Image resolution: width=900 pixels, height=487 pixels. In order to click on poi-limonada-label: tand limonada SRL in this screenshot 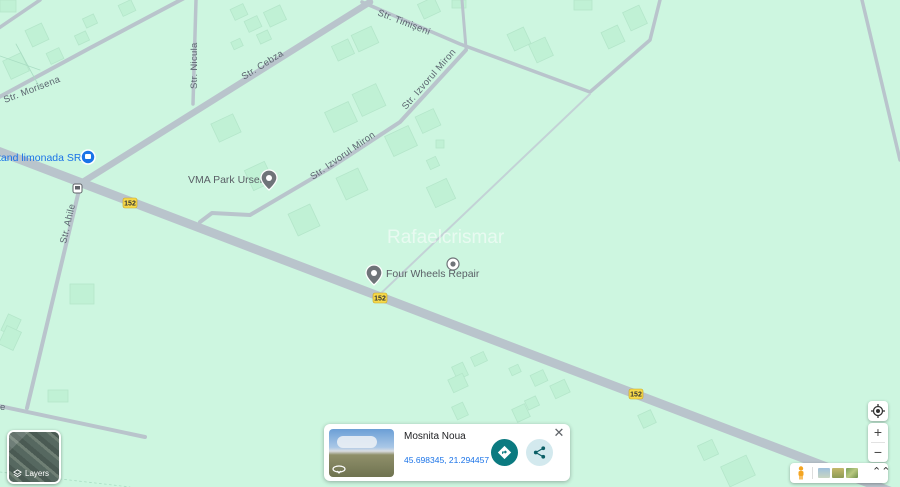, I will do `click(43, 158)`.